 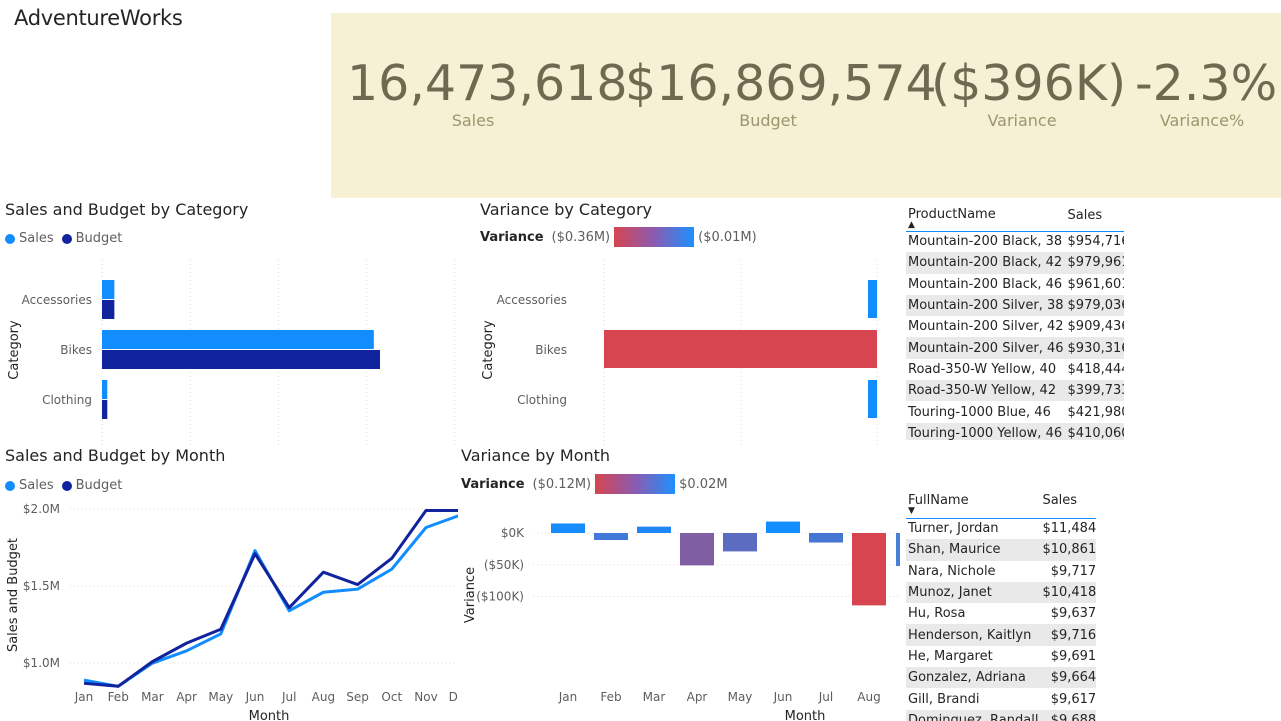 I want to click on legend-sales-budget-category: Sales Budget, so click(x=63, y=238).